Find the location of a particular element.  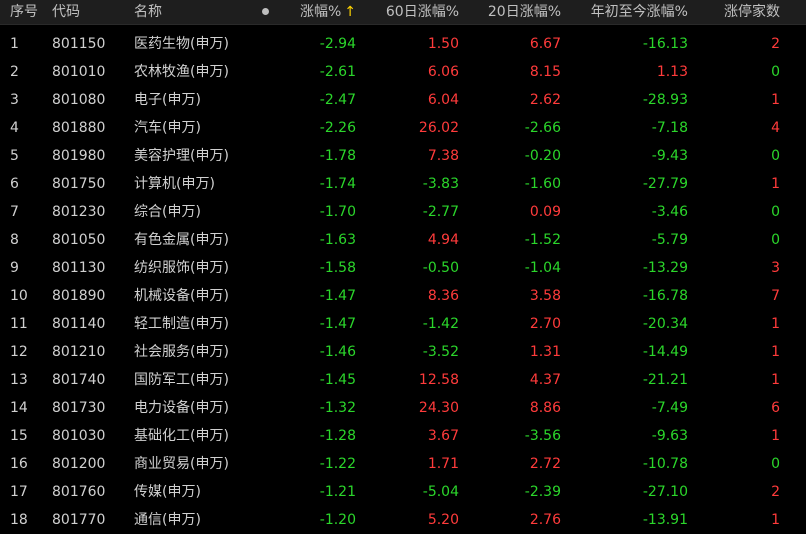

row-change60: 3.67 is located at coordinates (443, 436).